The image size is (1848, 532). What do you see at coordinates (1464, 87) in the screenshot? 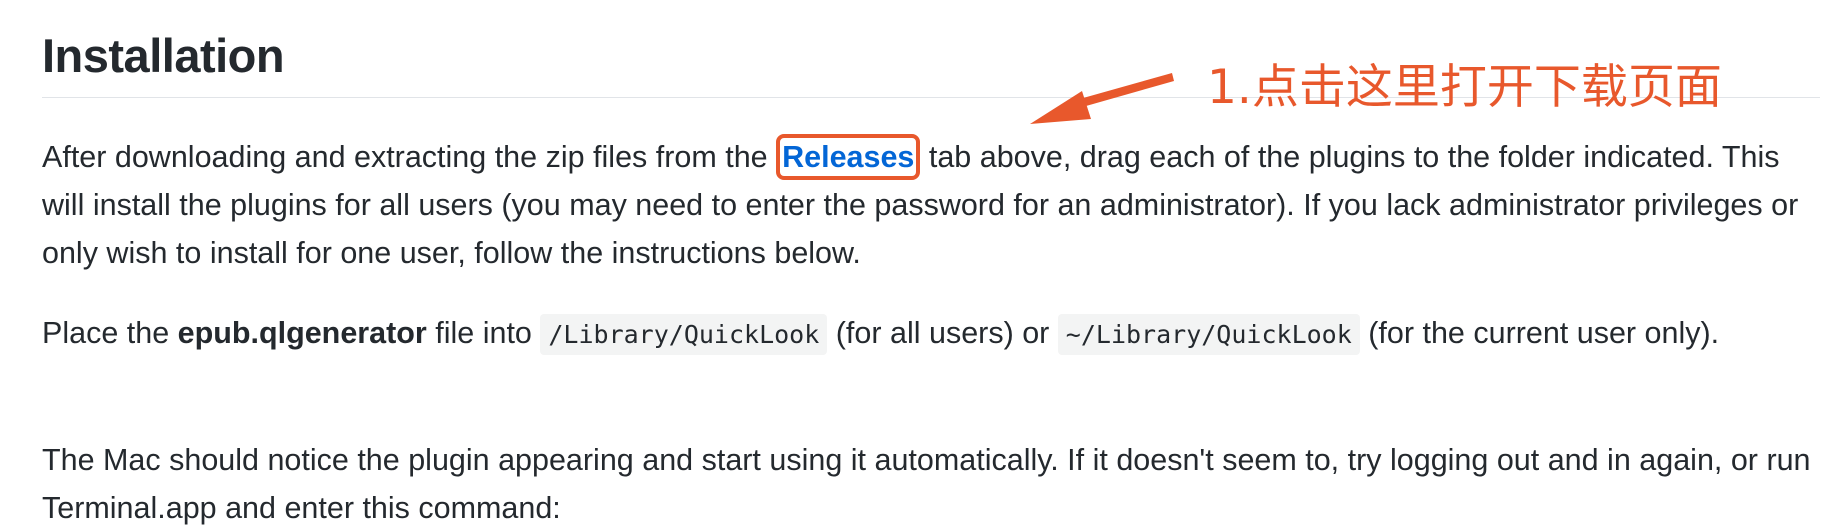
I see `annotation-label: 1.点击这里打开下载页面` at bounding box center [1464, 87].